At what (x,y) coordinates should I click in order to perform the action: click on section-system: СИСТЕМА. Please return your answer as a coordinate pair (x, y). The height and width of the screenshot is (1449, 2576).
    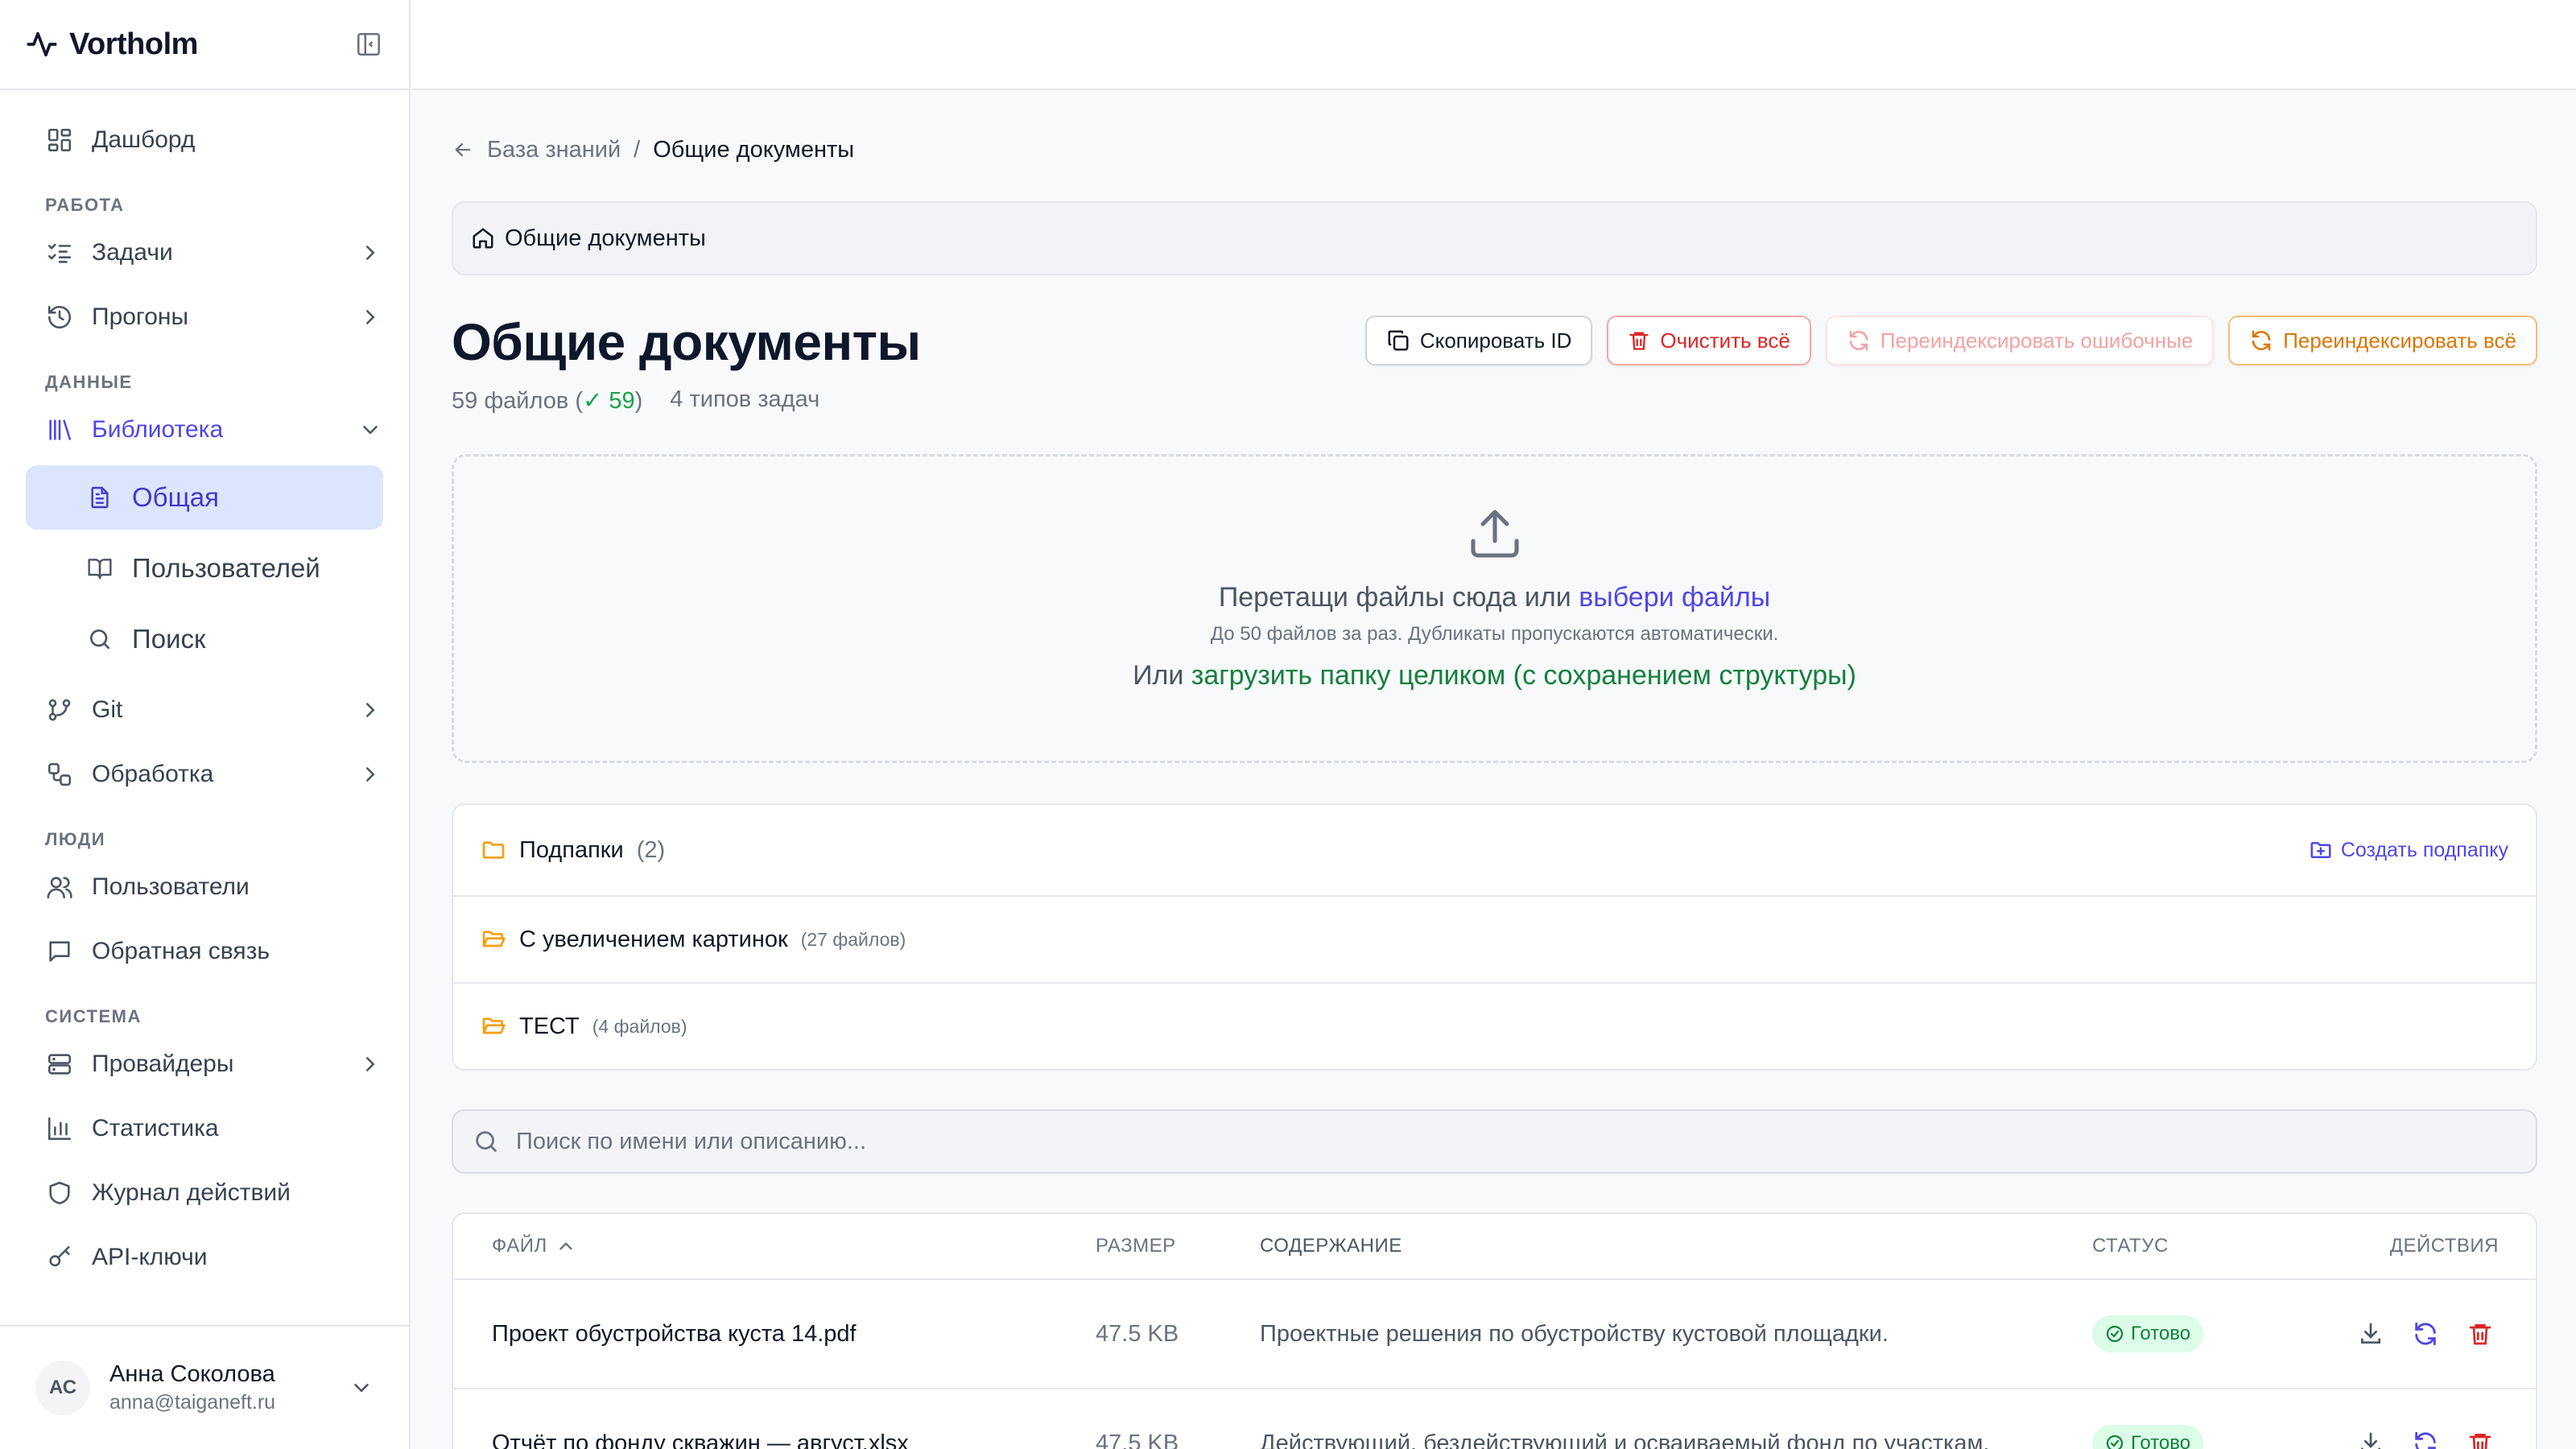
    Looking at the image, I should click on (93, 1016).